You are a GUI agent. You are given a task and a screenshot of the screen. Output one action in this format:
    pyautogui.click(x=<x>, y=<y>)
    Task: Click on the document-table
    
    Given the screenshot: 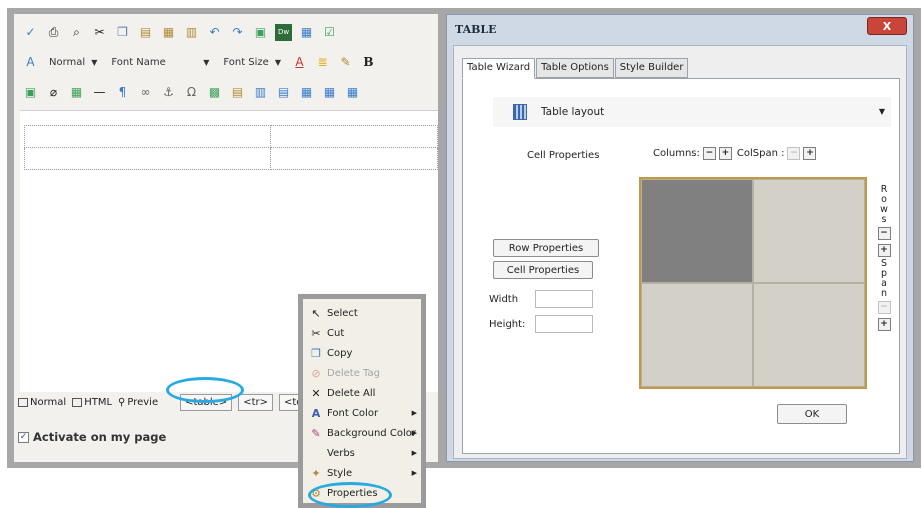 What is the action you would take?
    pyautogui.click(x=231, y=147)
    